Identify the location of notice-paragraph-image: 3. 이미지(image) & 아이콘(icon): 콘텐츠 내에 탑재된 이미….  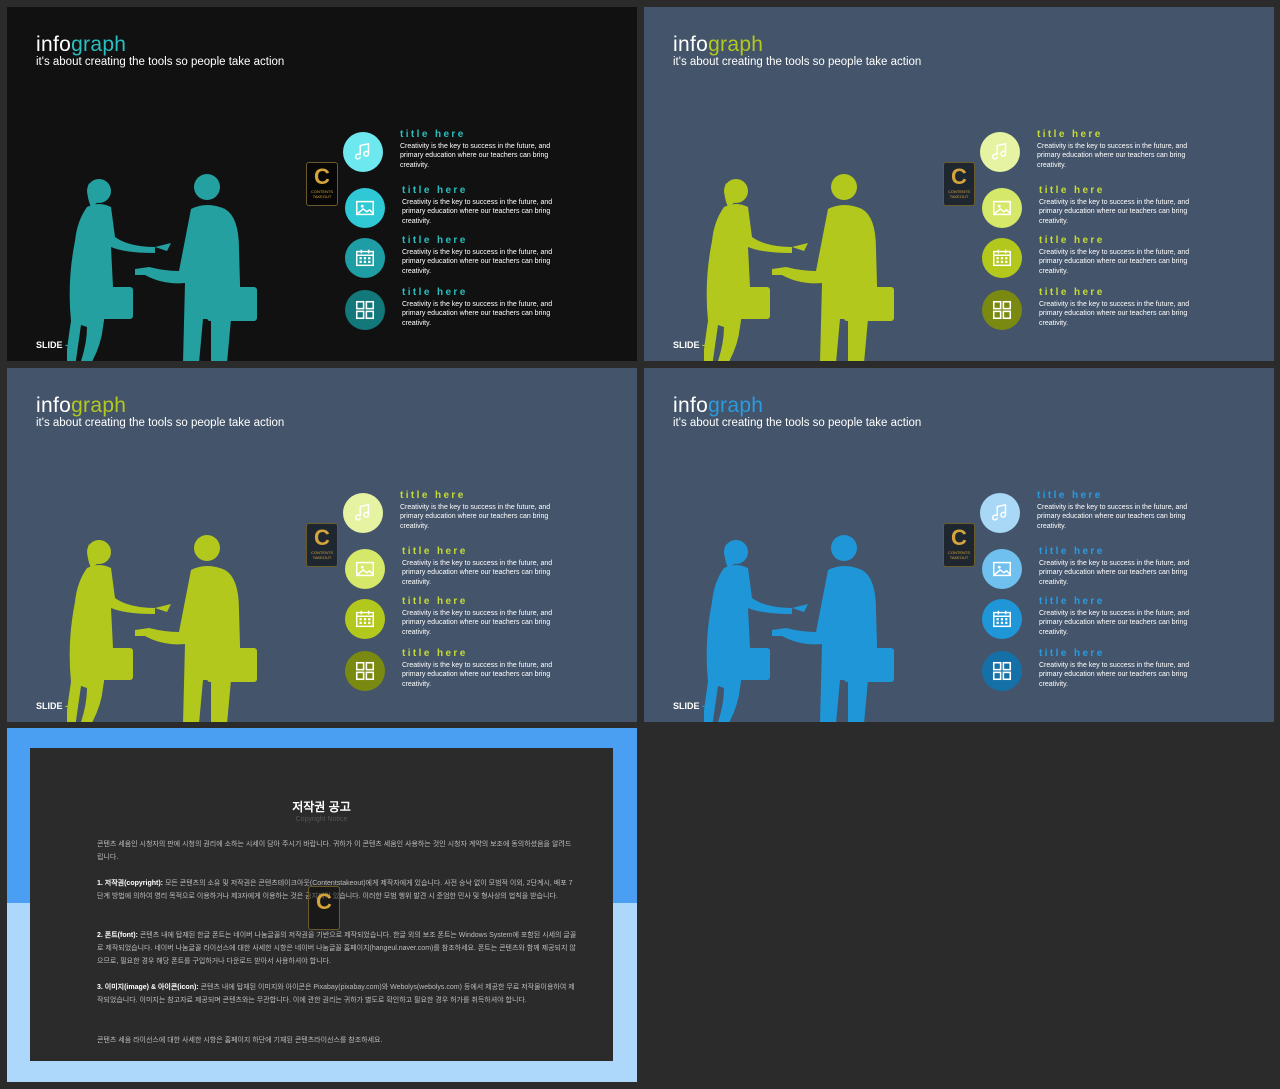
(337, 994).